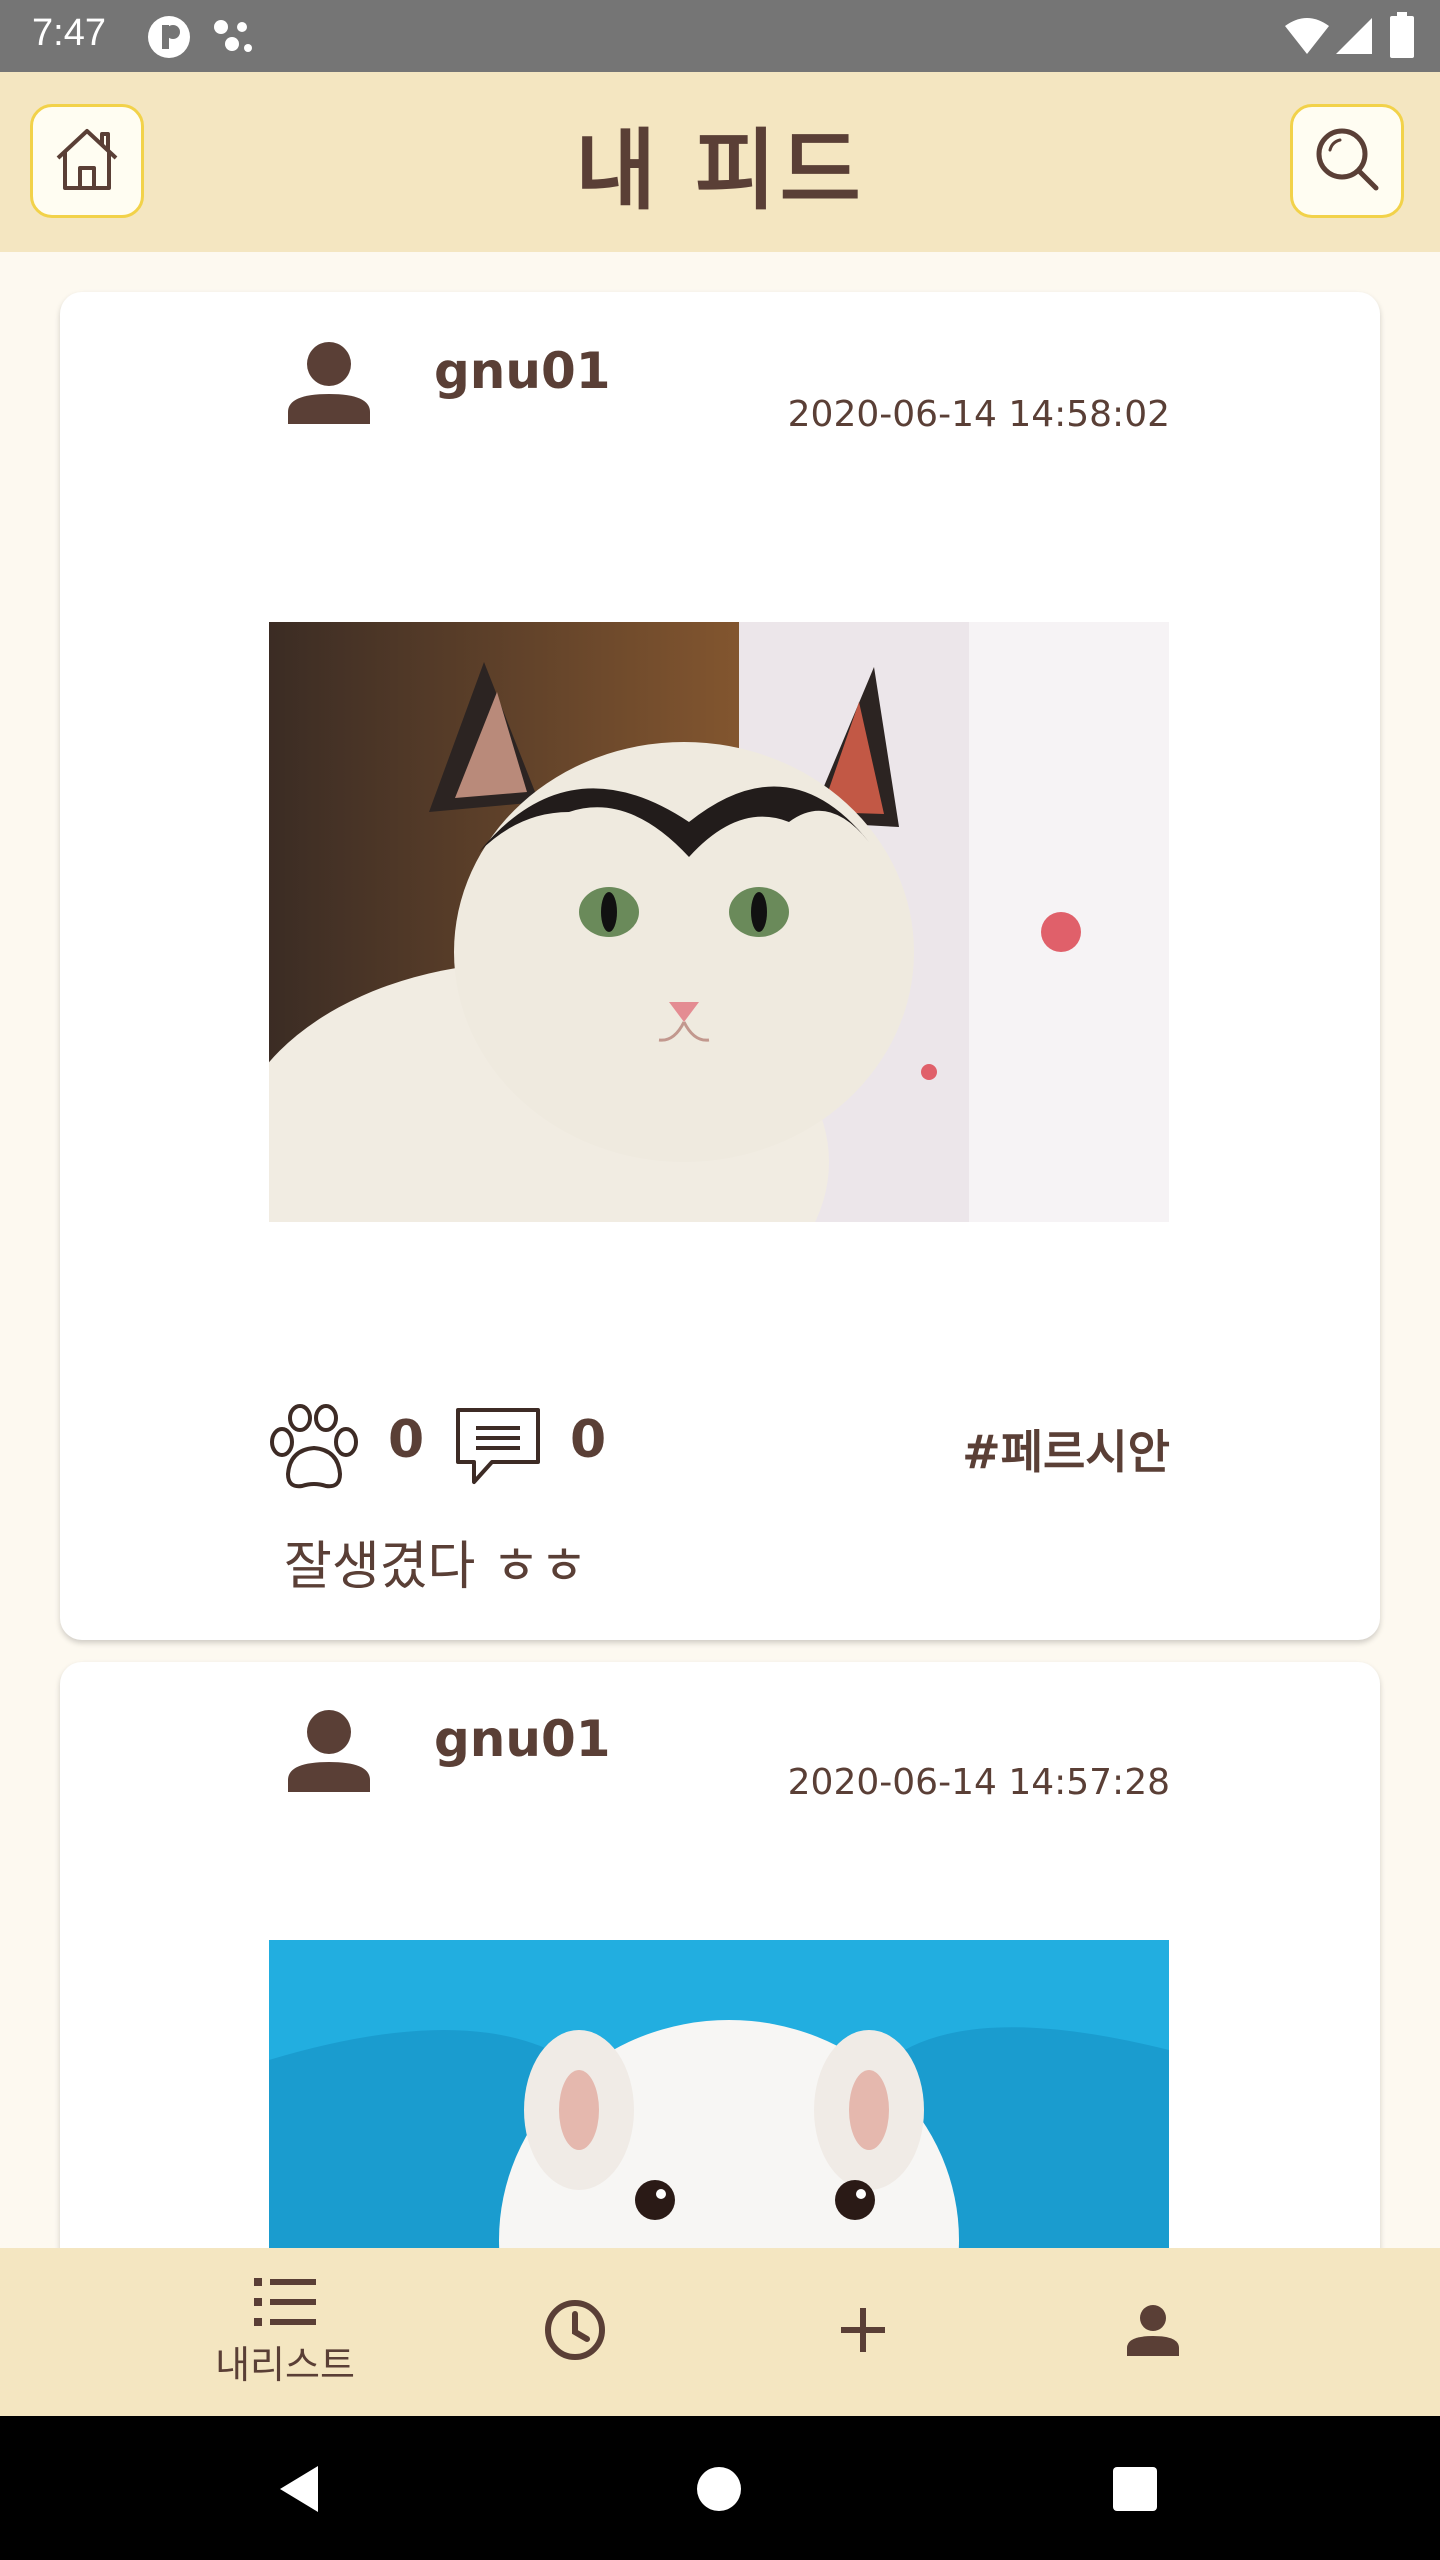 This screenshot has height=2560, width=1440. What do you see at coordinates (1066, 1449) in the screenshot?
I see `post-hashtag: #페르시안` at bounding box center [1066, 1449].